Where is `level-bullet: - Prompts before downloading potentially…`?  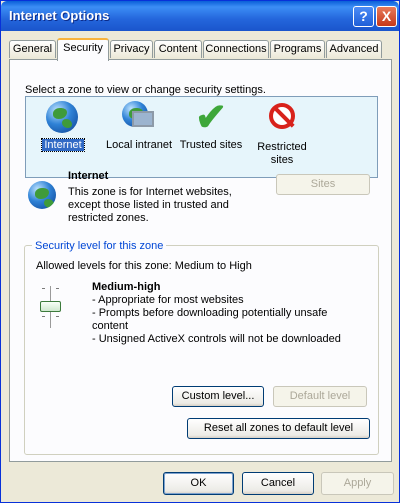 level-bullet: - Prompts before downloading potentially… is located at coordinates (210, 319).